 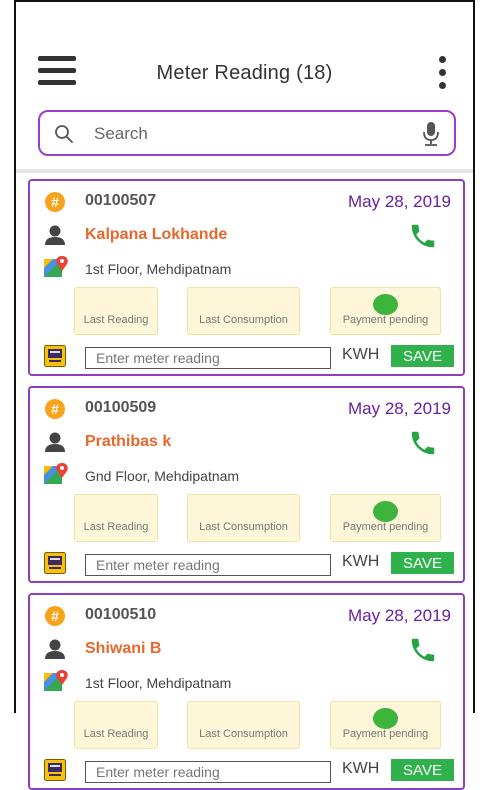 What do you see at coordinates (121, 614) in the screenshot?
I see `account-number: 00100510` at bounding box center [121, 614].